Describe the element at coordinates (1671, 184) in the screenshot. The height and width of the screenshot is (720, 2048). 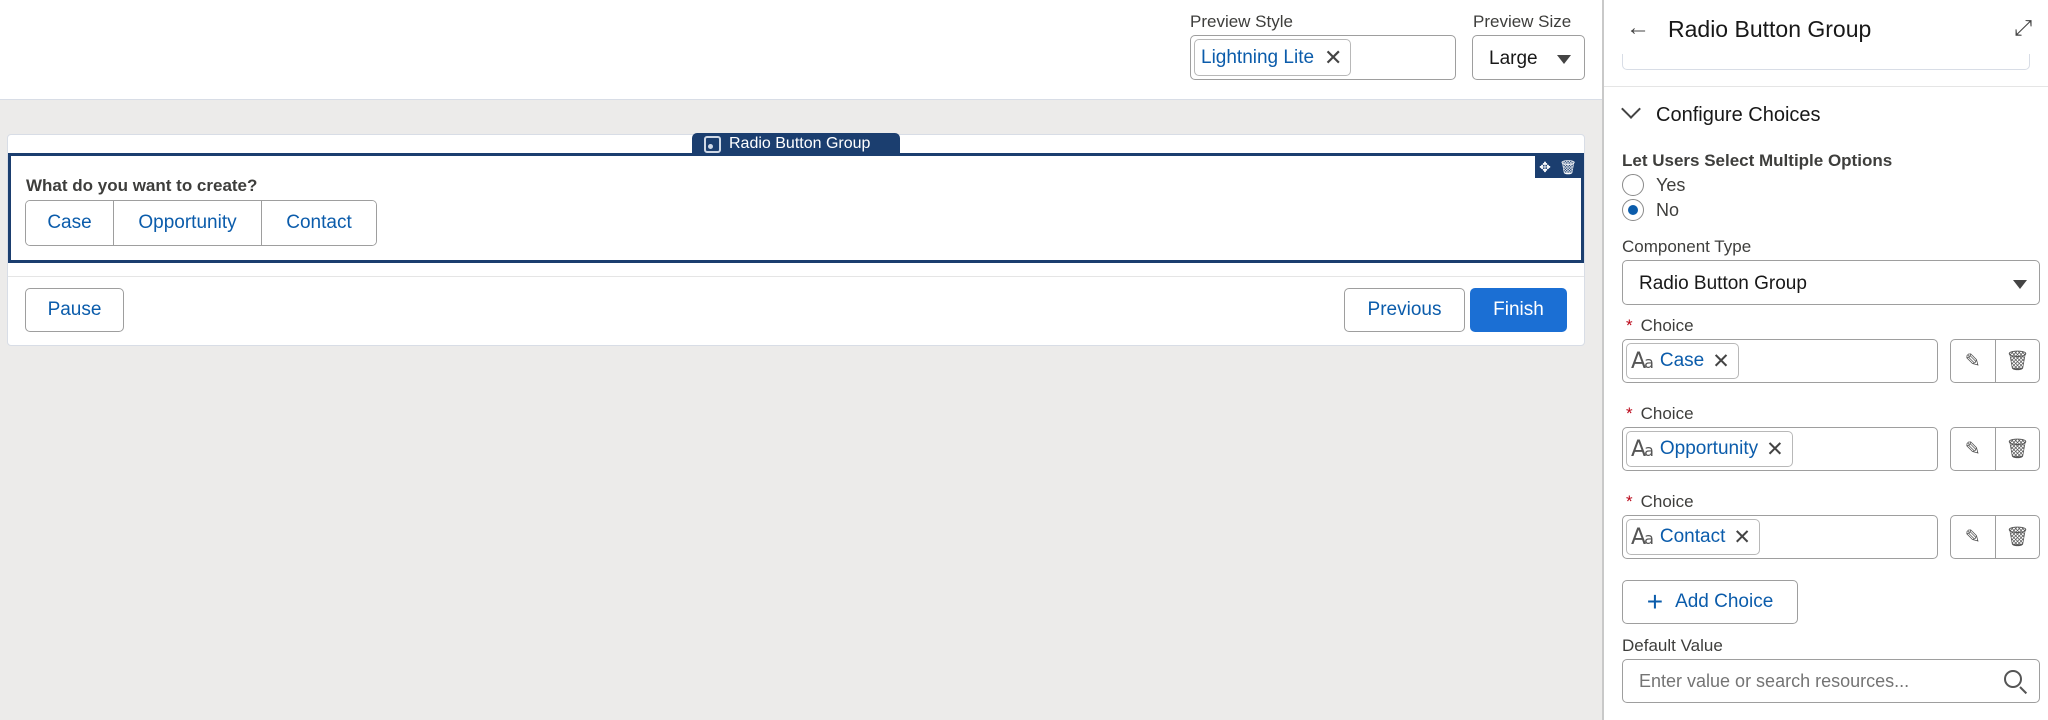
I see `radio-yes-label: Yes` at that location.